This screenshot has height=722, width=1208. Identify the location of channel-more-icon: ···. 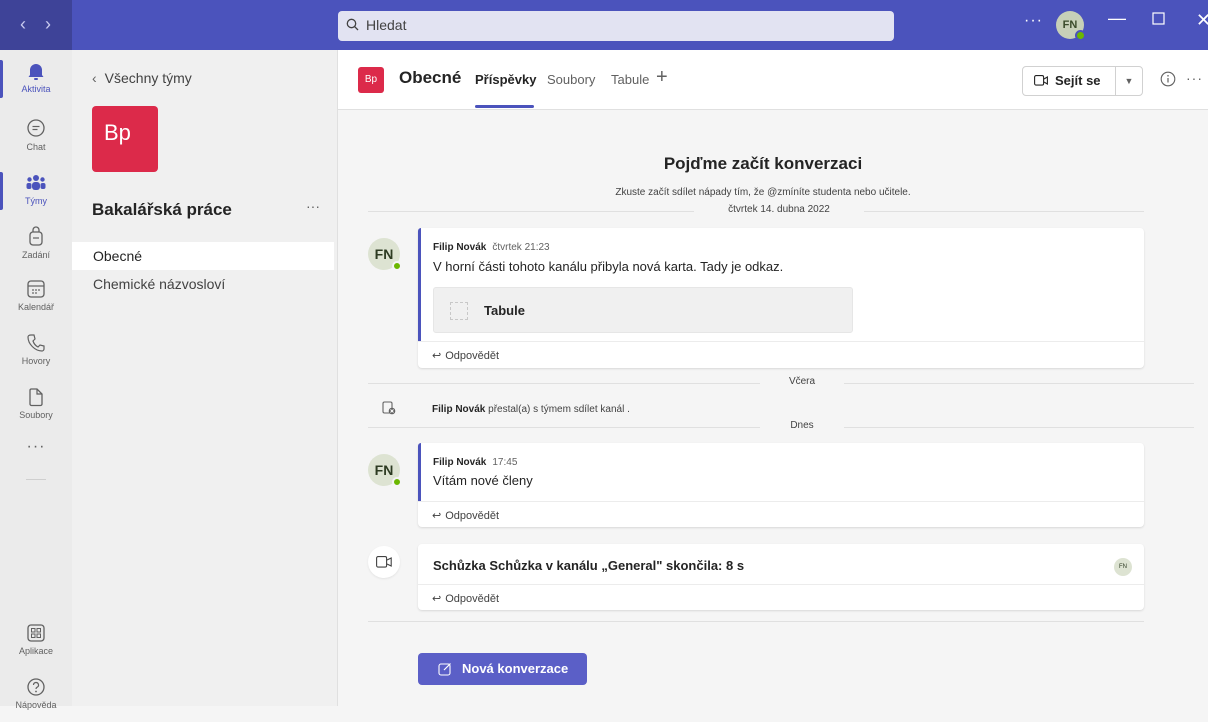
(1194, 78).